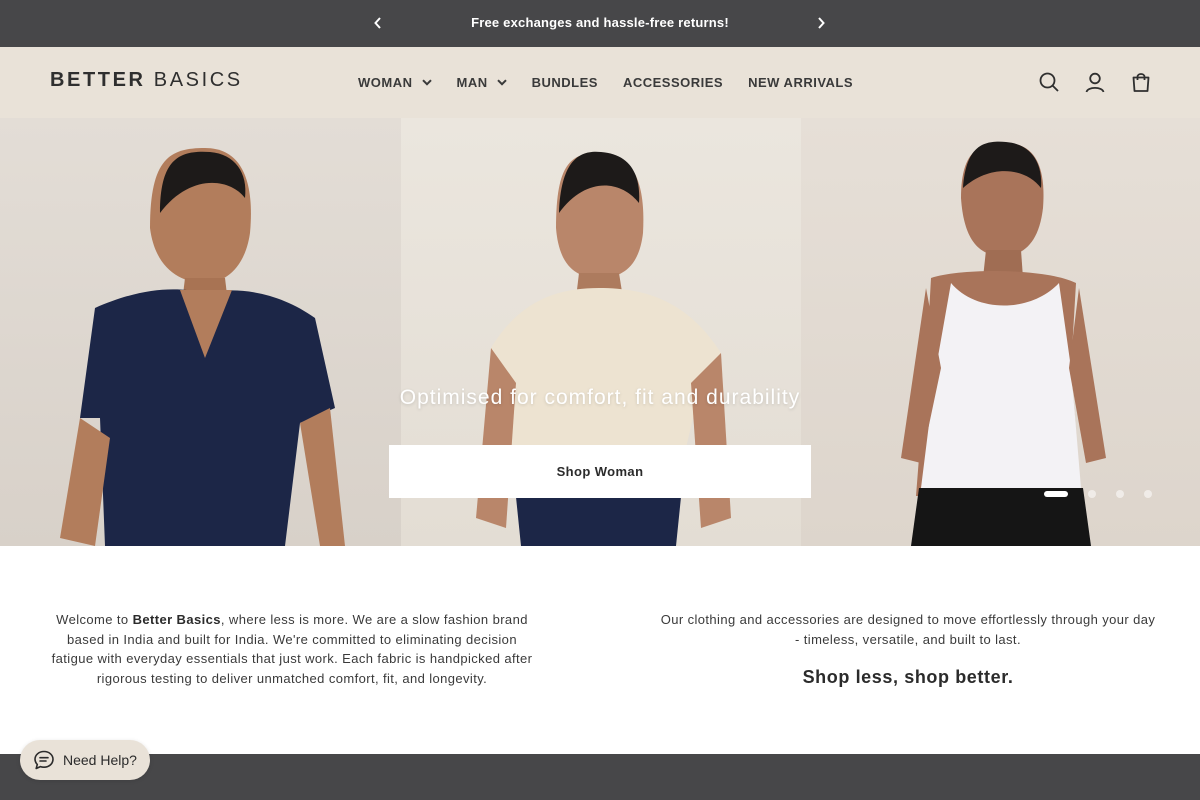 The image size is (1200, 800). Describe the element at coordinates (44, 760) in the screenshot. I see `chat-bubble-icon` at that location.